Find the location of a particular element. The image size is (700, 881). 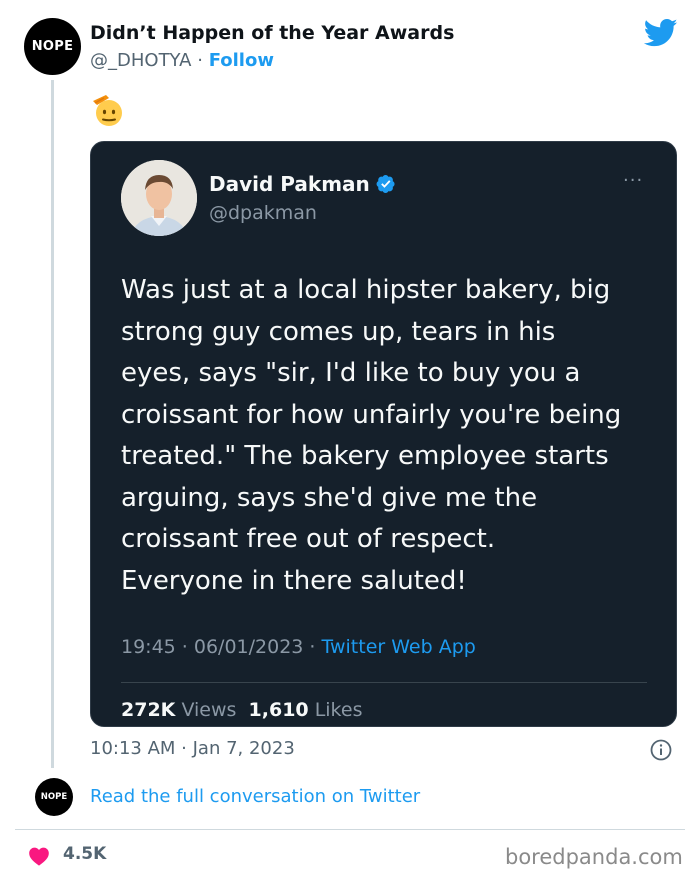

quoted-tweet-stats: 272K Views 1,610 Likes is located at coordinates (241, 710).